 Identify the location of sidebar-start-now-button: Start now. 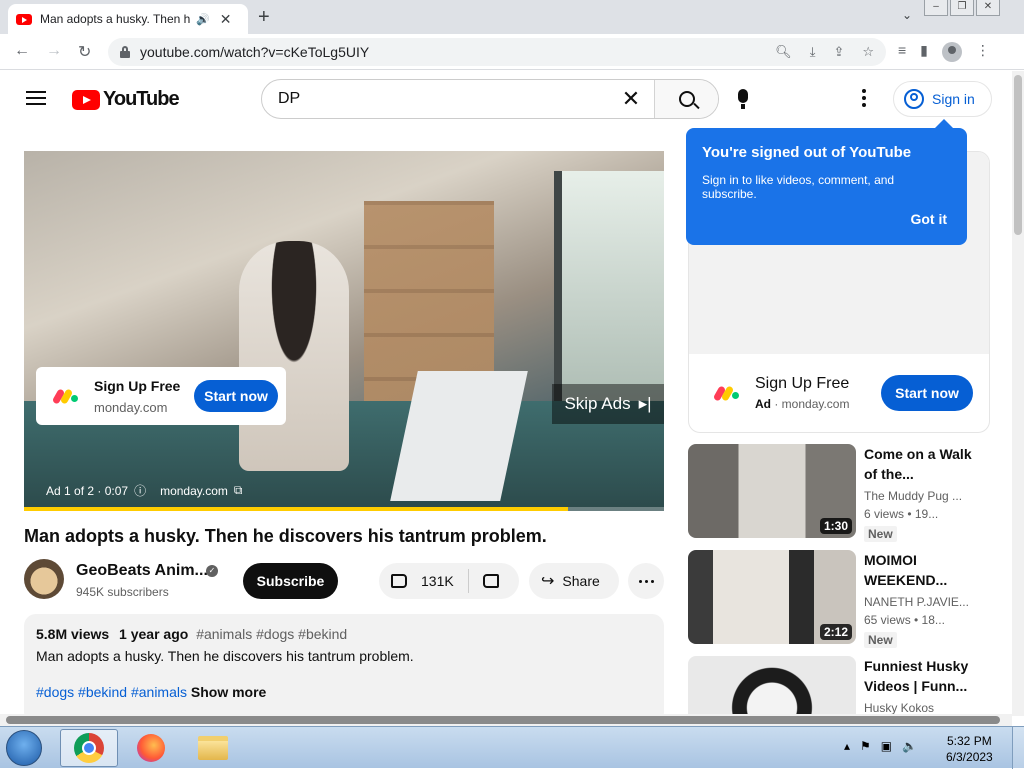
(927, 393).